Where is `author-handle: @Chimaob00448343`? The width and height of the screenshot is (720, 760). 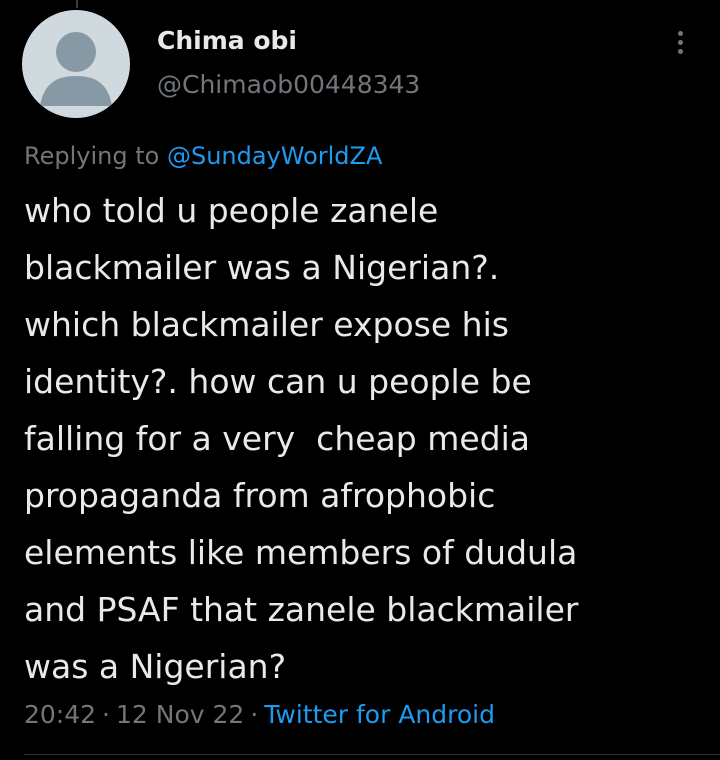
author-handle: @Chimaob00448343 is located at coordinates (288, 85).